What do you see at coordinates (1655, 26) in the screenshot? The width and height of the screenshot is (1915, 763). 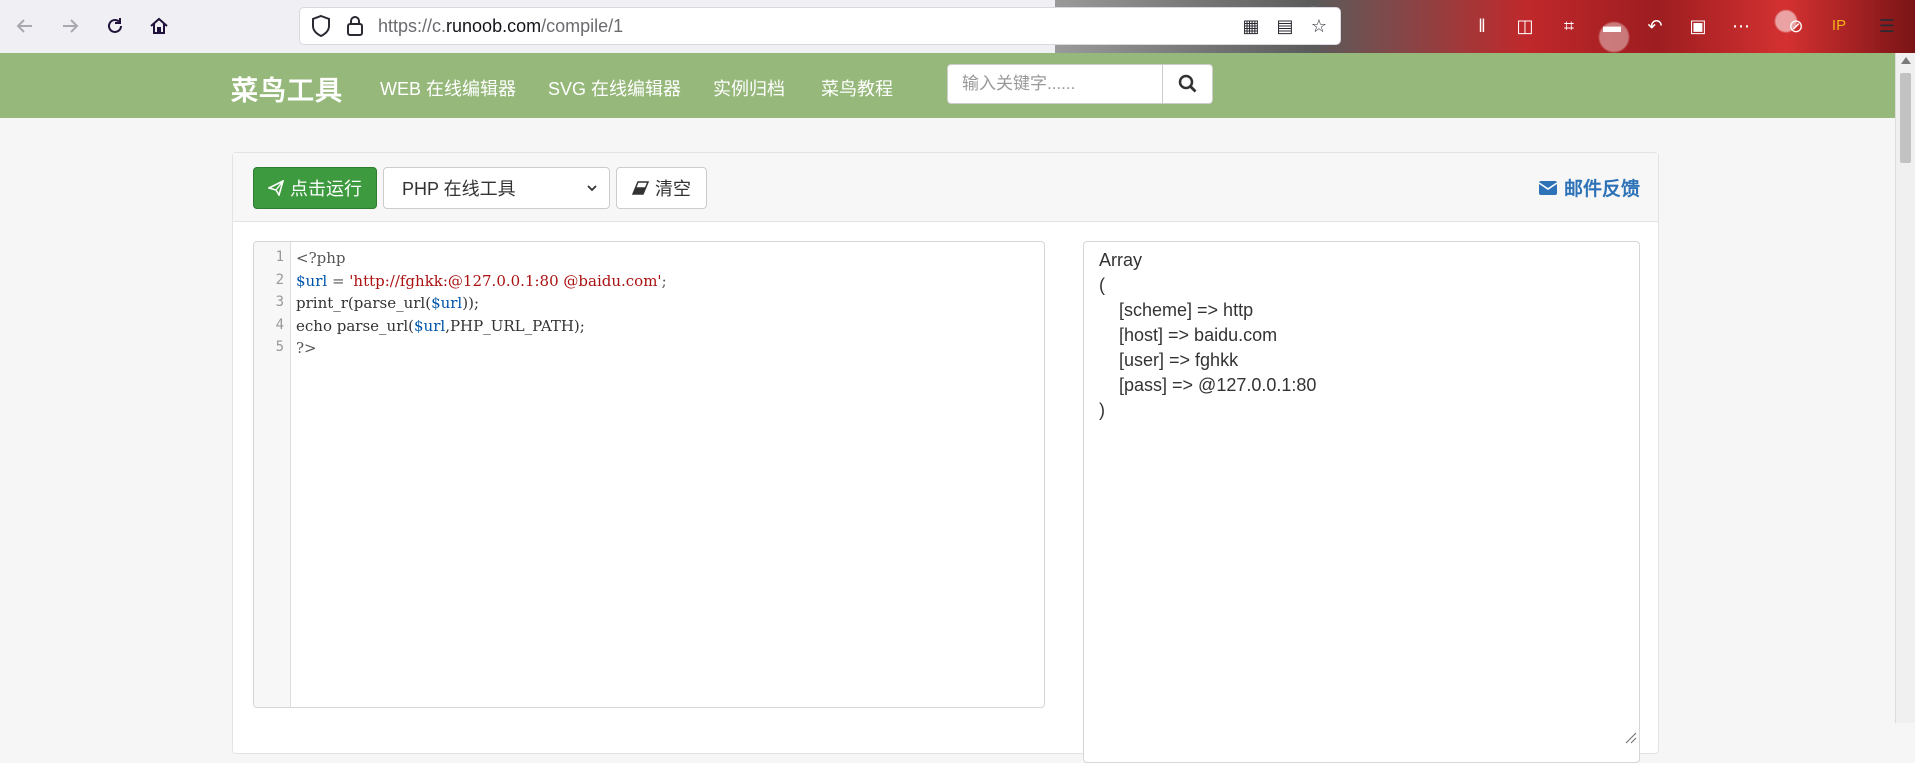 I see `undo-icon: ↶` at bounding box center [1655, 26].